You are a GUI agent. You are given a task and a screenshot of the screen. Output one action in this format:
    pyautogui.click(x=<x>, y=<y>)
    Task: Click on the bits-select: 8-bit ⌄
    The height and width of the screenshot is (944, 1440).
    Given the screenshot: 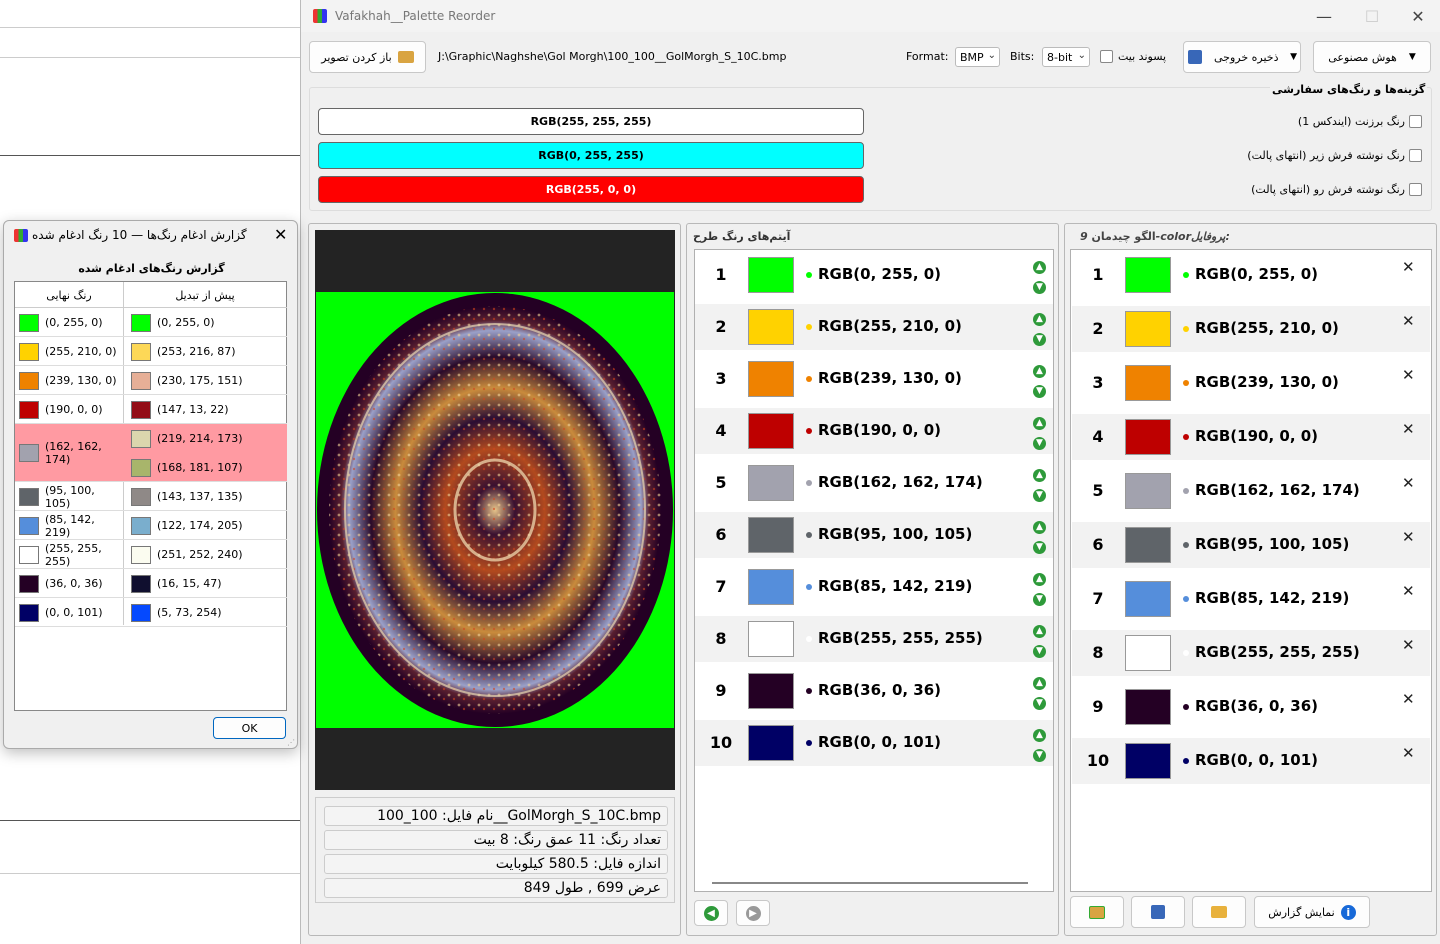 What is the action you would take?
    pyautogui.click(x=1066, y=57)
    